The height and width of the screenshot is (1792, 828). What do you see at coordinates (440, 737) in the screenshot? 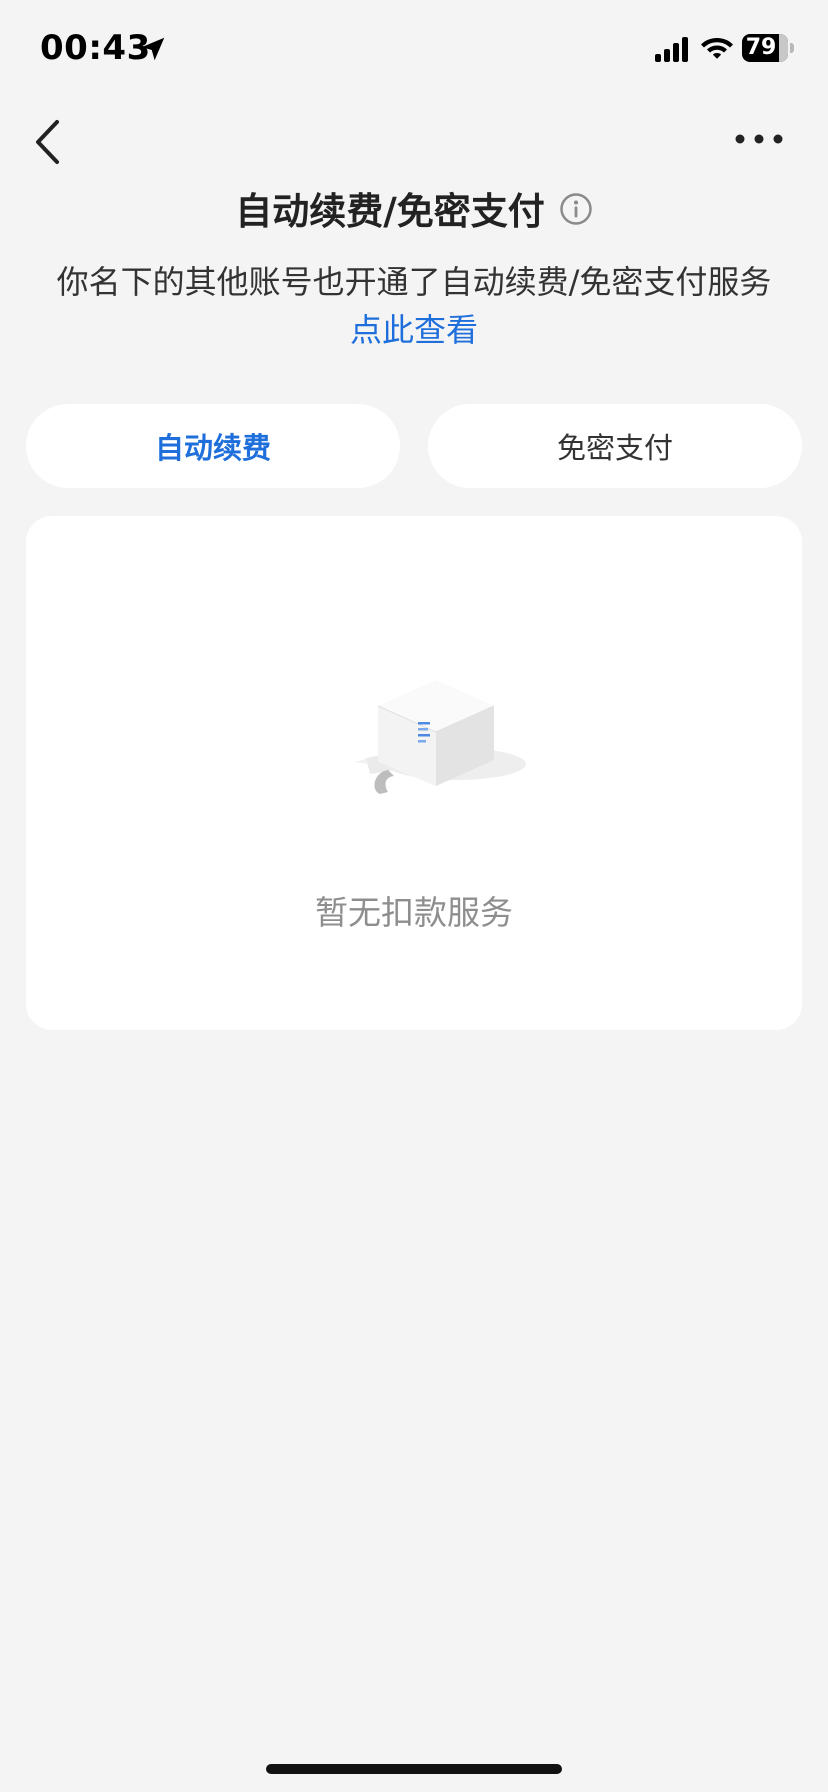
I see `empty-box-icon` at bounding box center [440, 737].